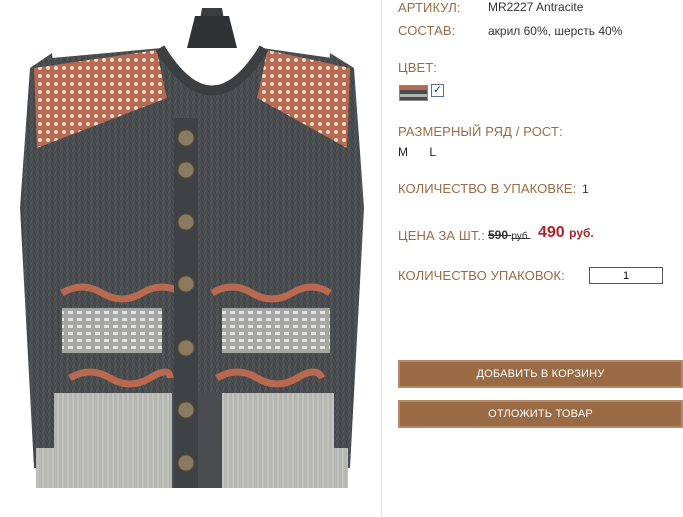  I want to click on new-price-currency: руб., so click(581, 233).